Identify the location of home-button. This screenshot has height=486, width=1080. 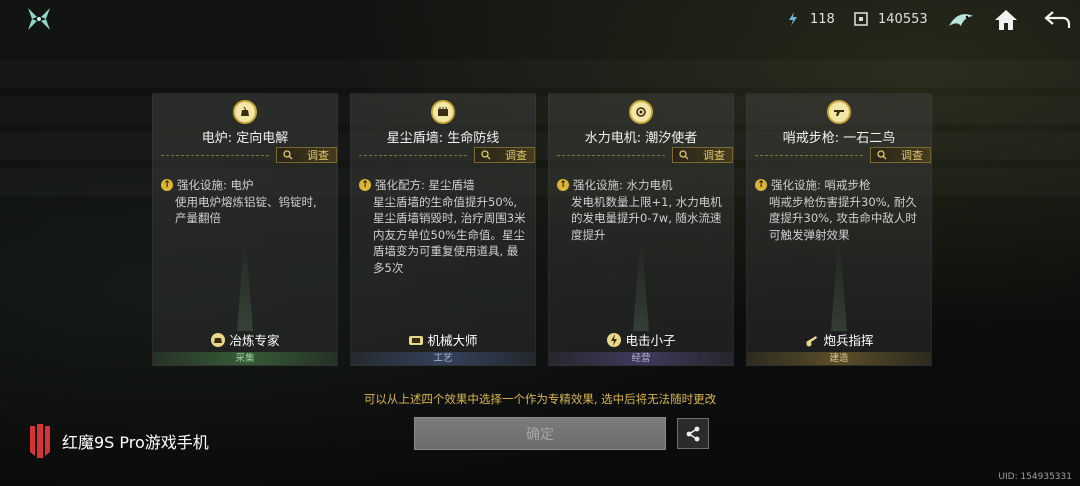
(1006, 20).